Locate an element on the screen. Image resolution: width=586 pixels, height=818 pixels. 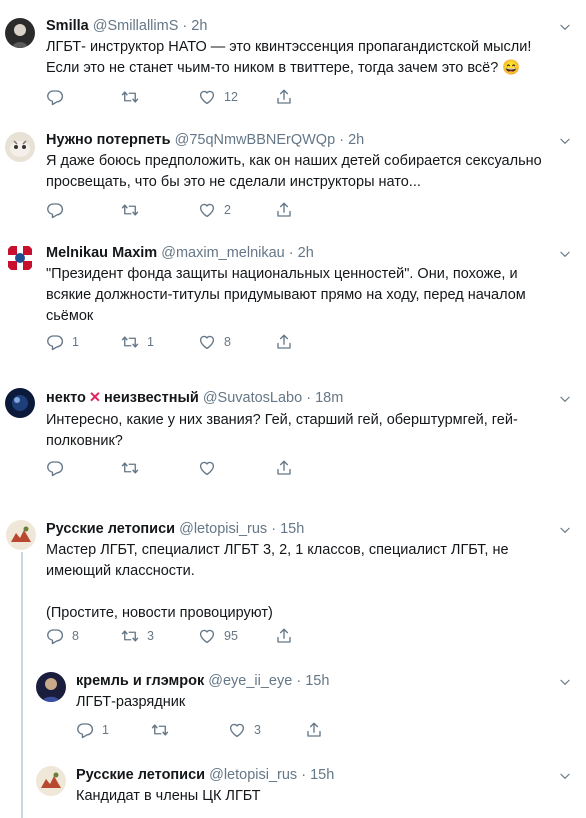
display-name: Smilla is located at coordinates (67, 26).